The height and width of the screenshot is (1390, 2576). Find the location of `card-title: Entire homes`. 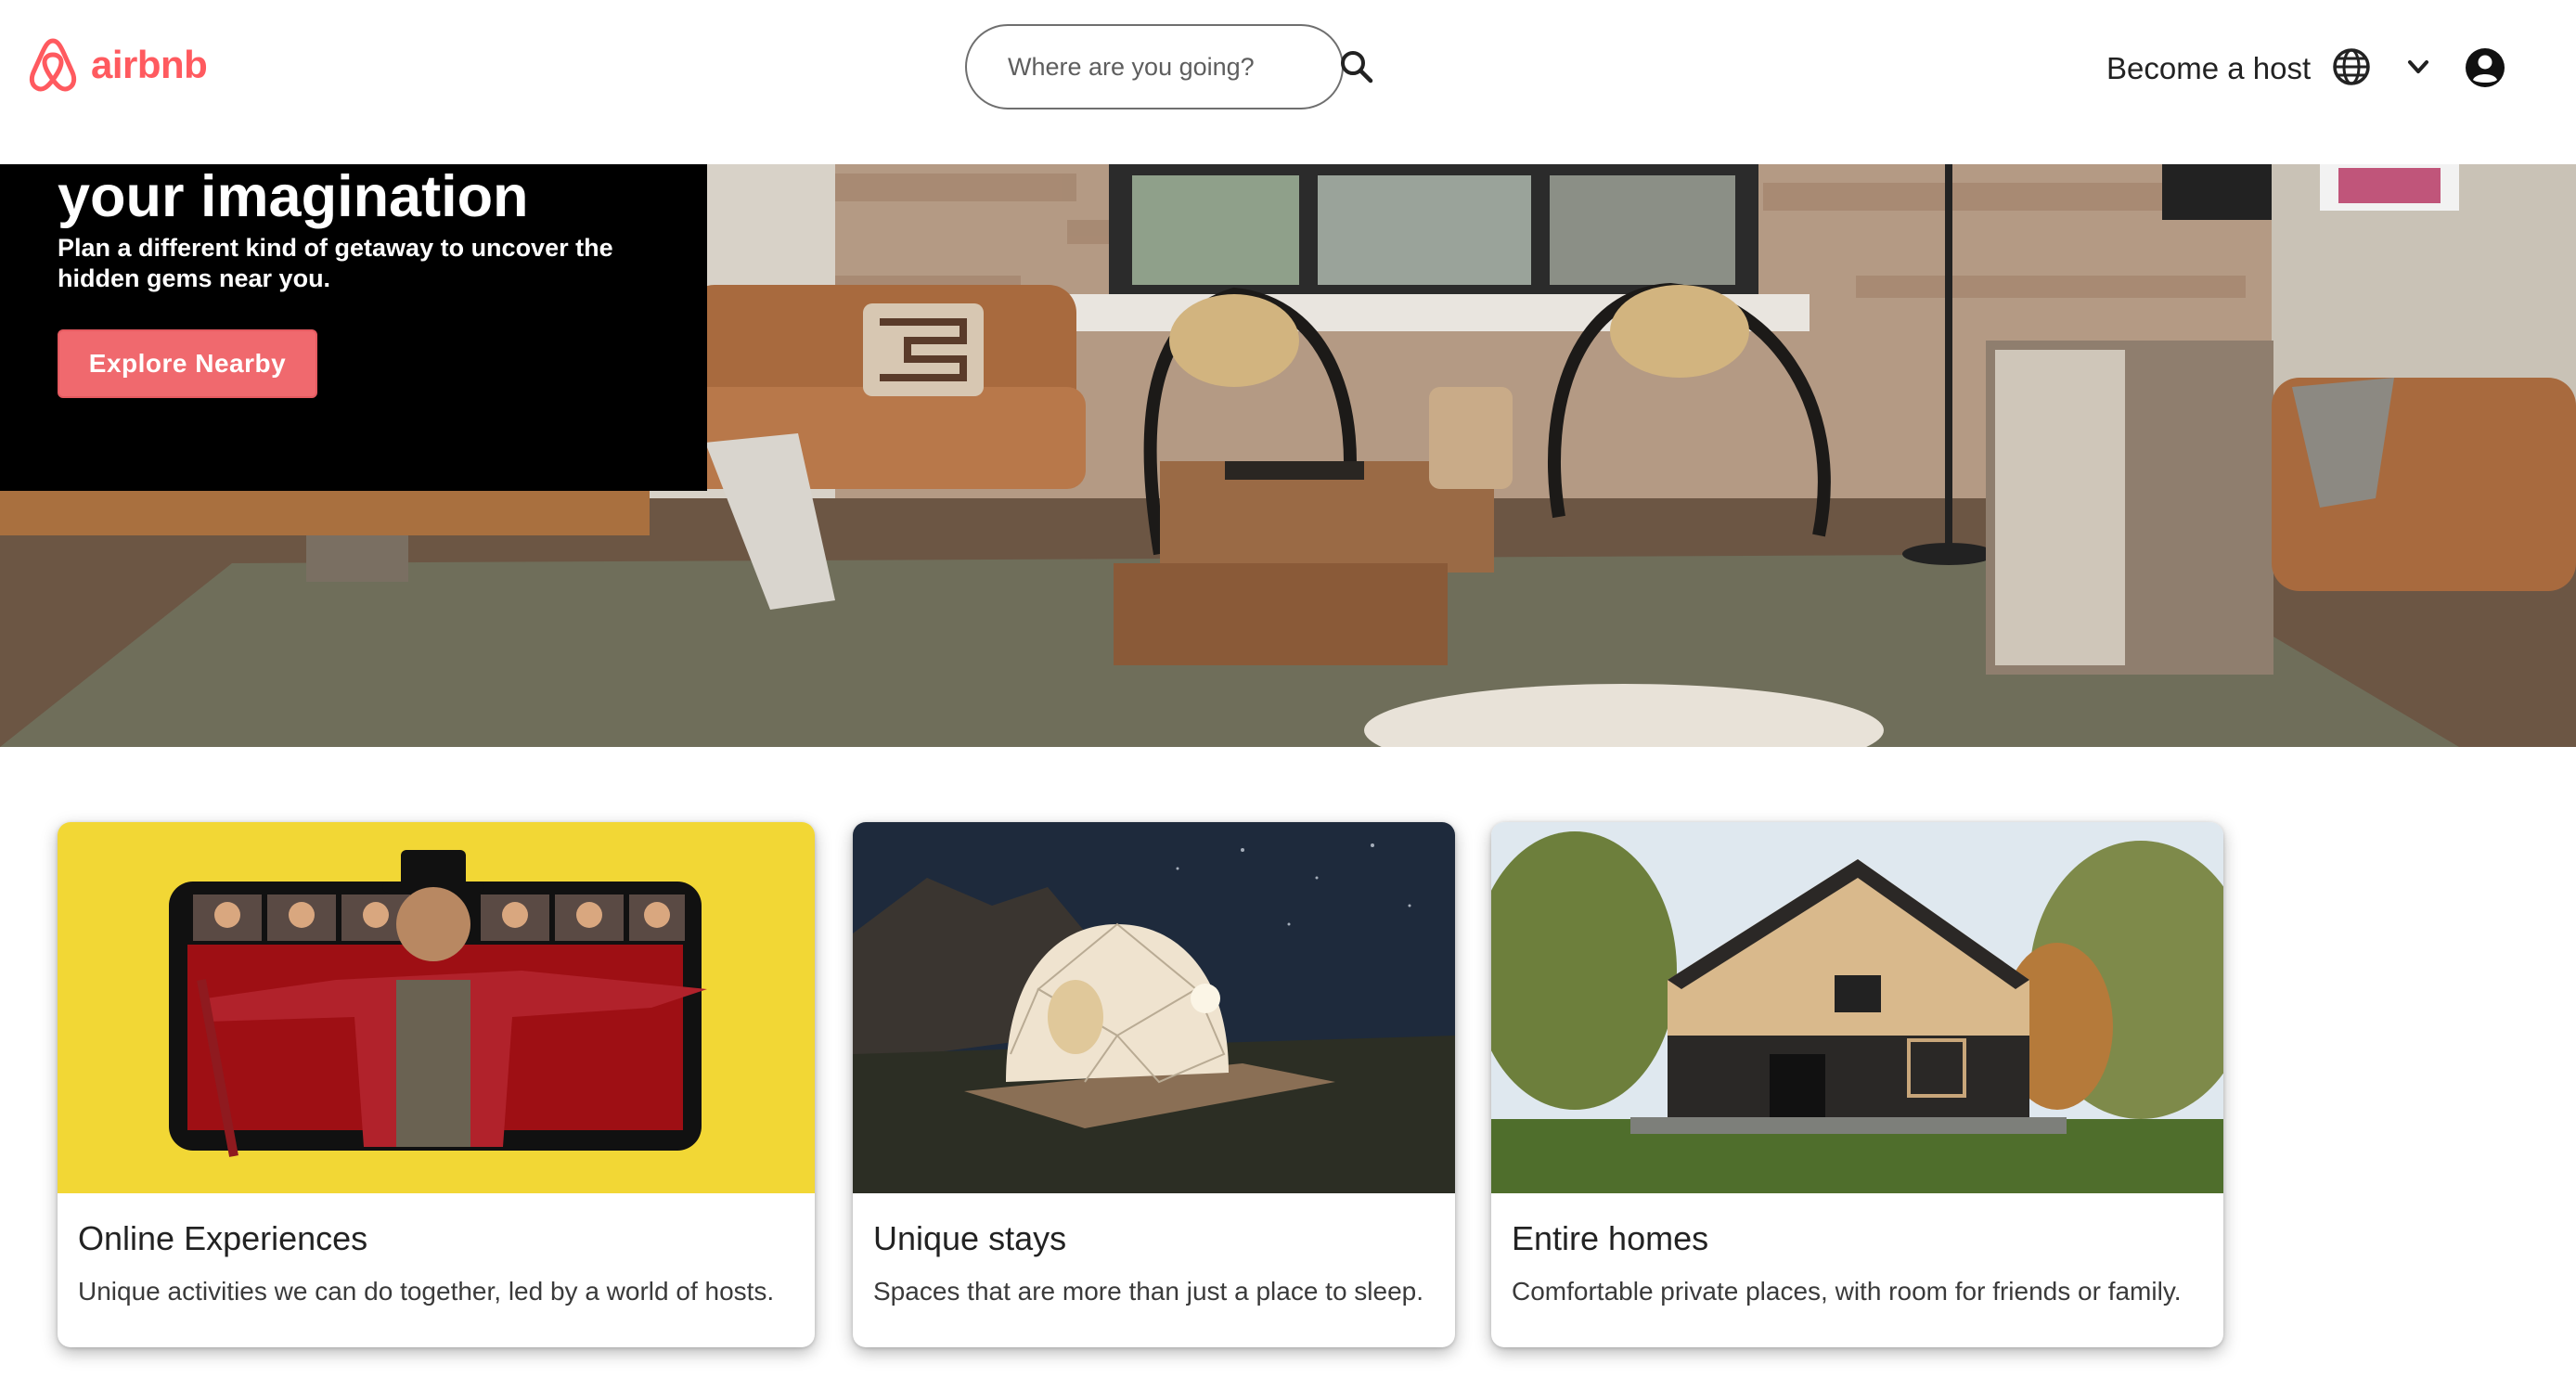

card-title: Entire homes is located at coordinates (1611, 1238).